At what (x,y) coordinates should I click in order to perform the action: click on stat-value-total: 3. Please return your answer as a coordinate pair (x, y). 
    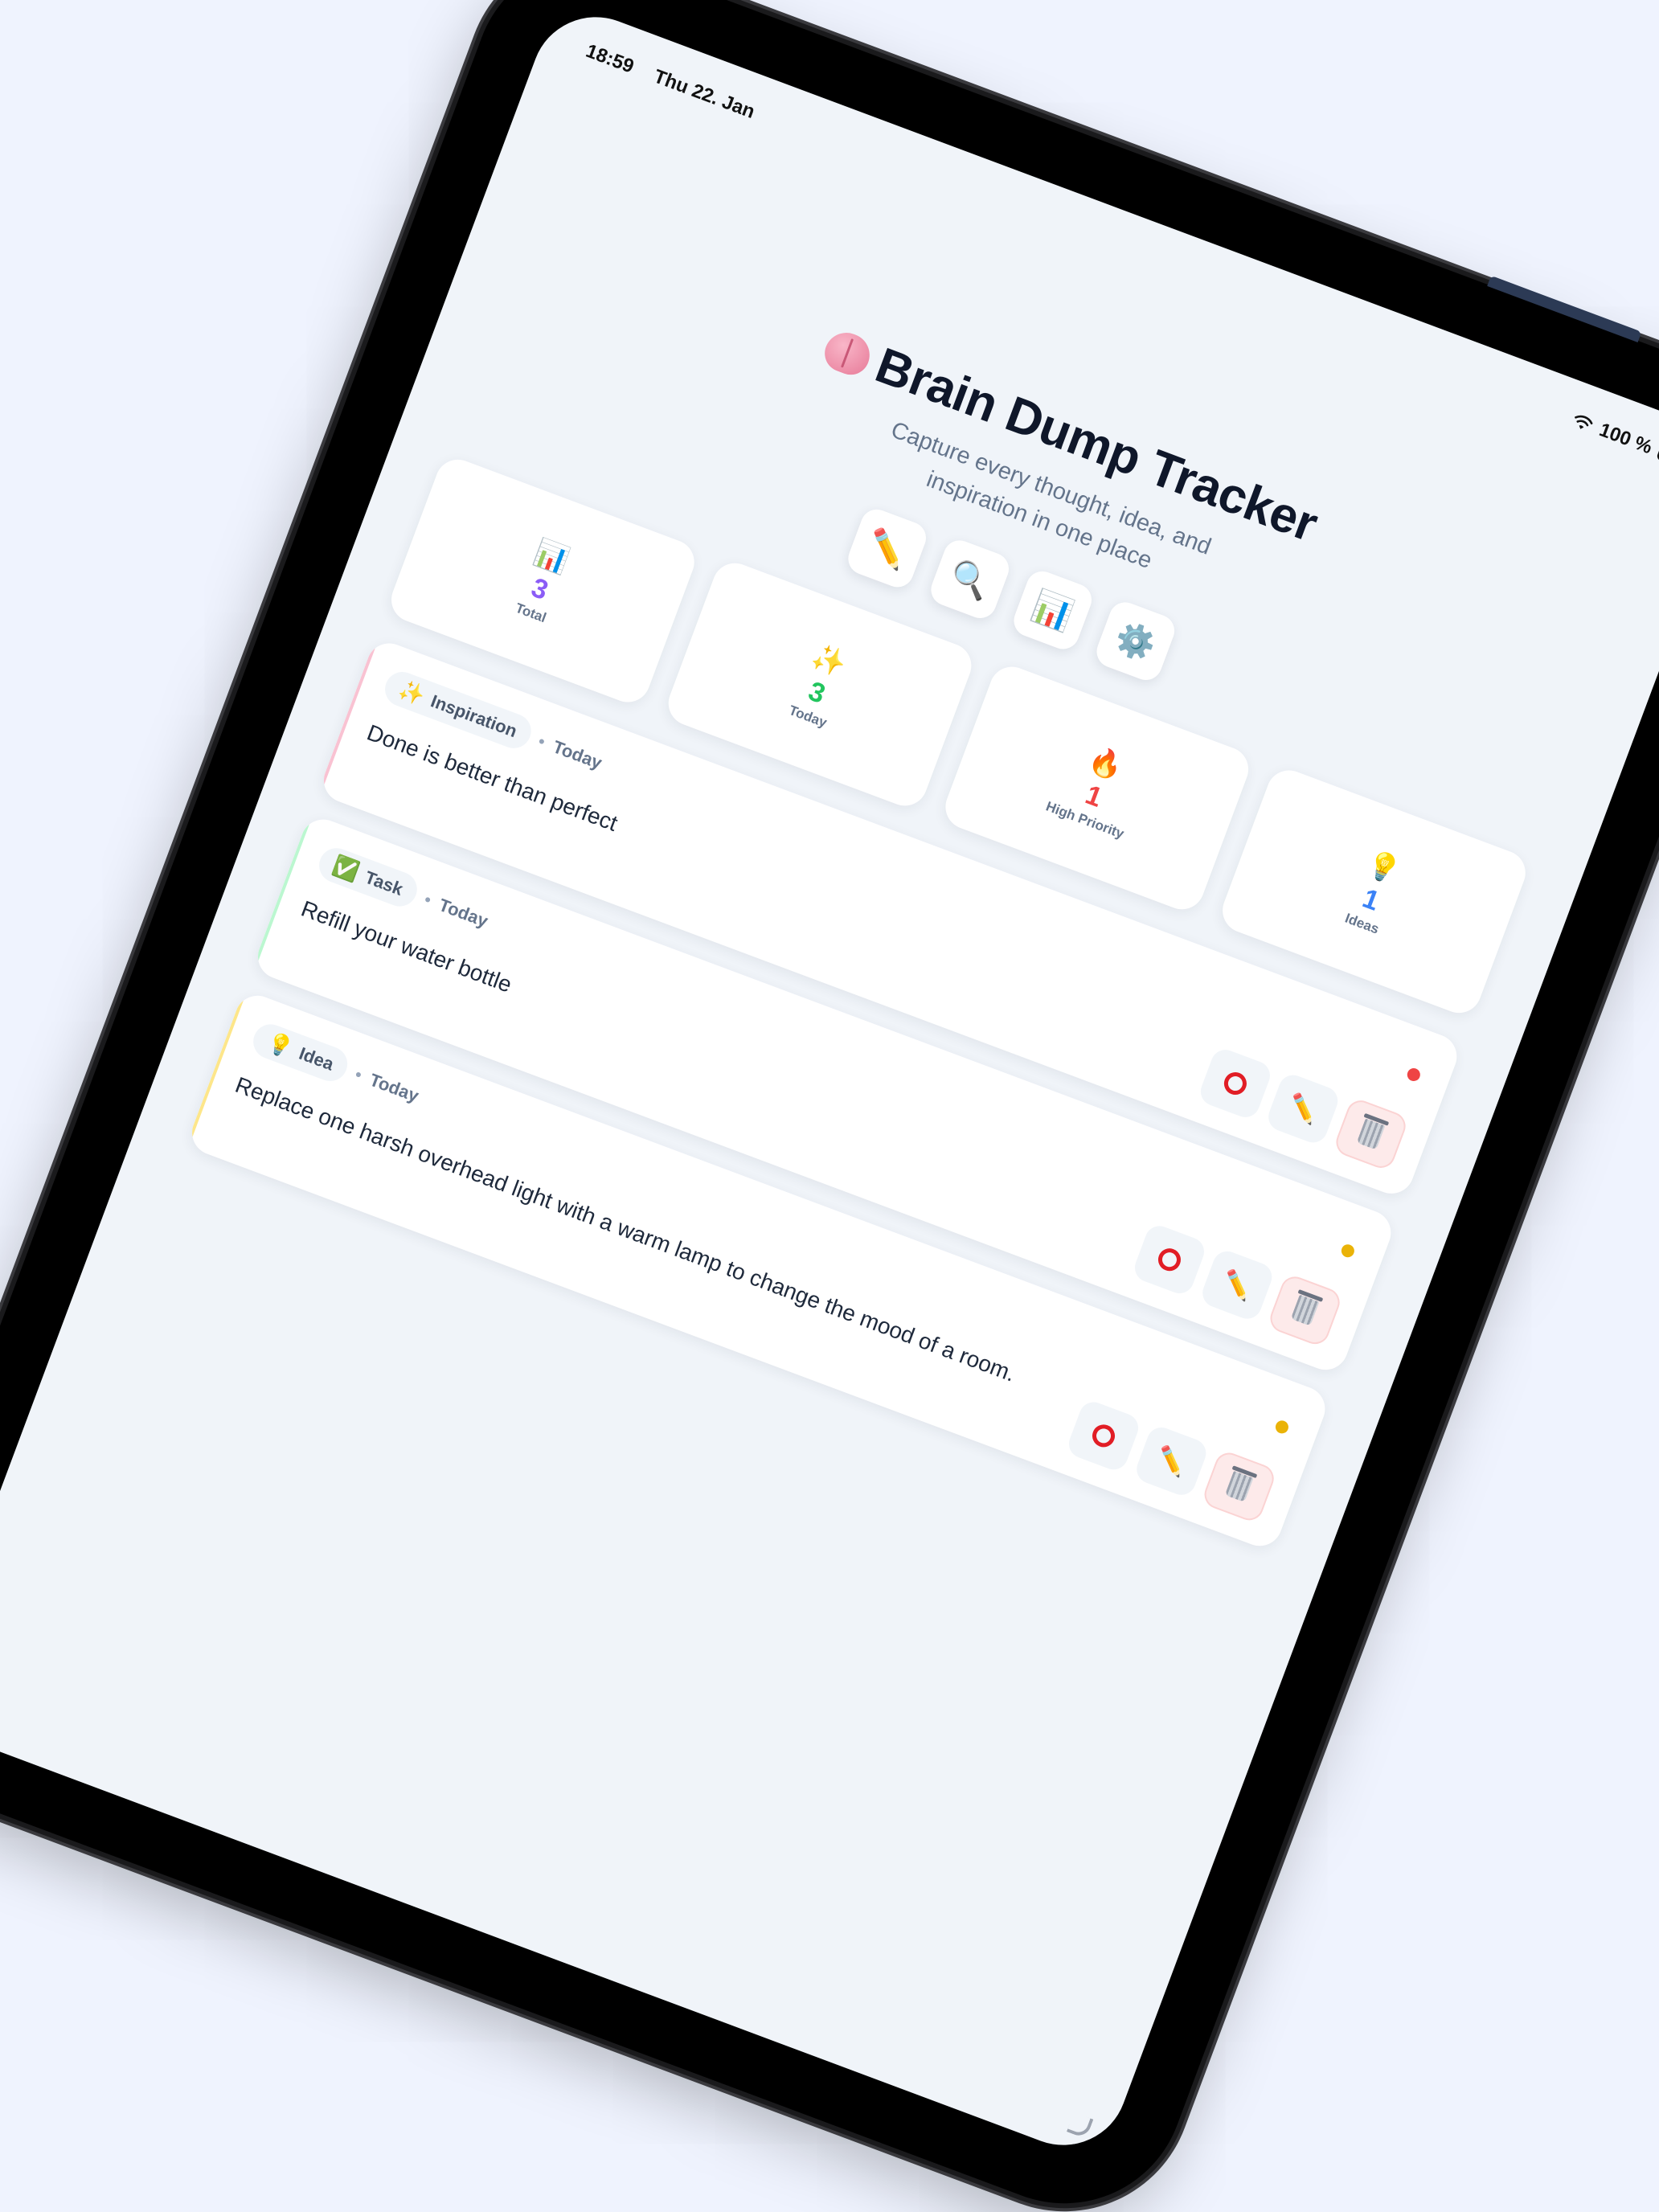
    Looking at the image, I should click on (539, 589).